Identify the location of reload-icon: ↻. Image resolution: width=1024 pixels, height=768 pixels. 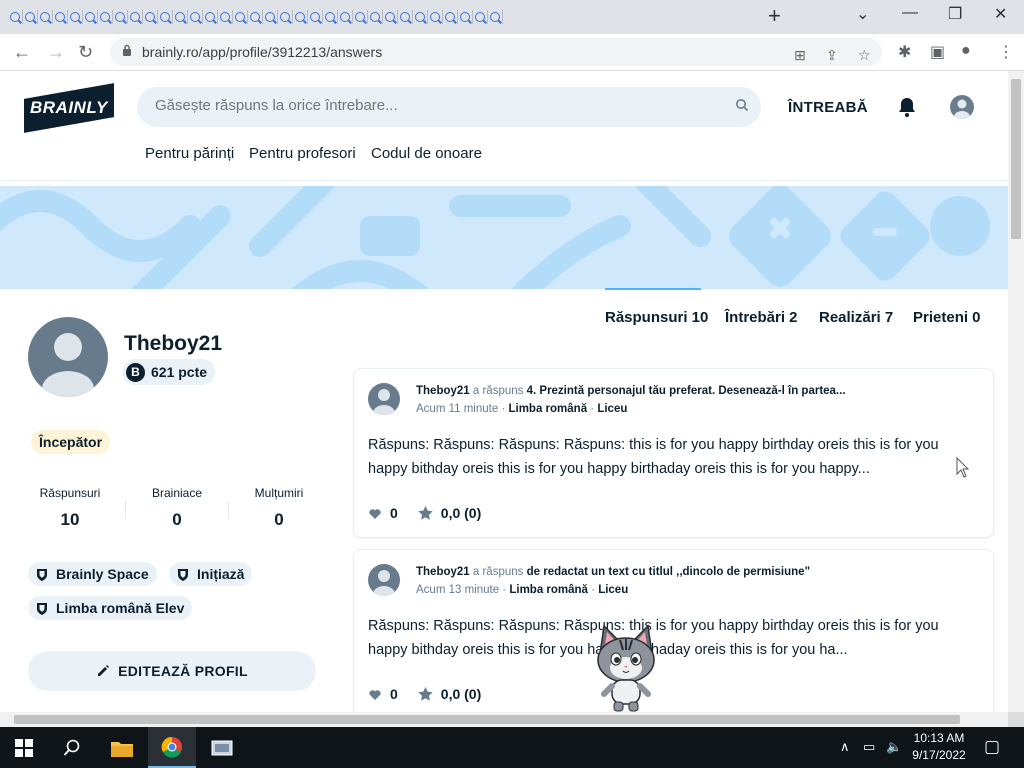
(85, 52).